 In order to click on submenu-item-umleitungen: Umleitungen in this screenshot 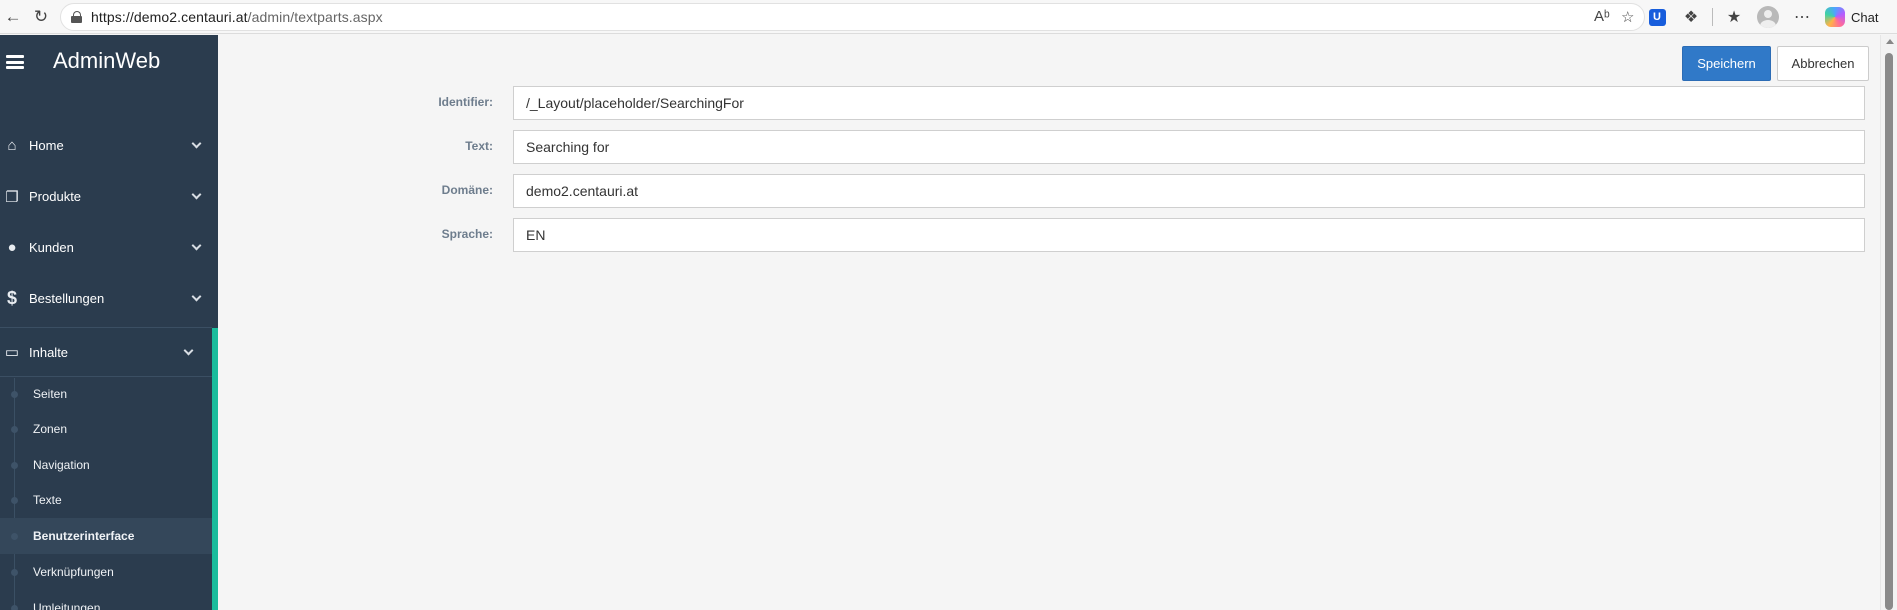, I will do `click(106, 600)`.